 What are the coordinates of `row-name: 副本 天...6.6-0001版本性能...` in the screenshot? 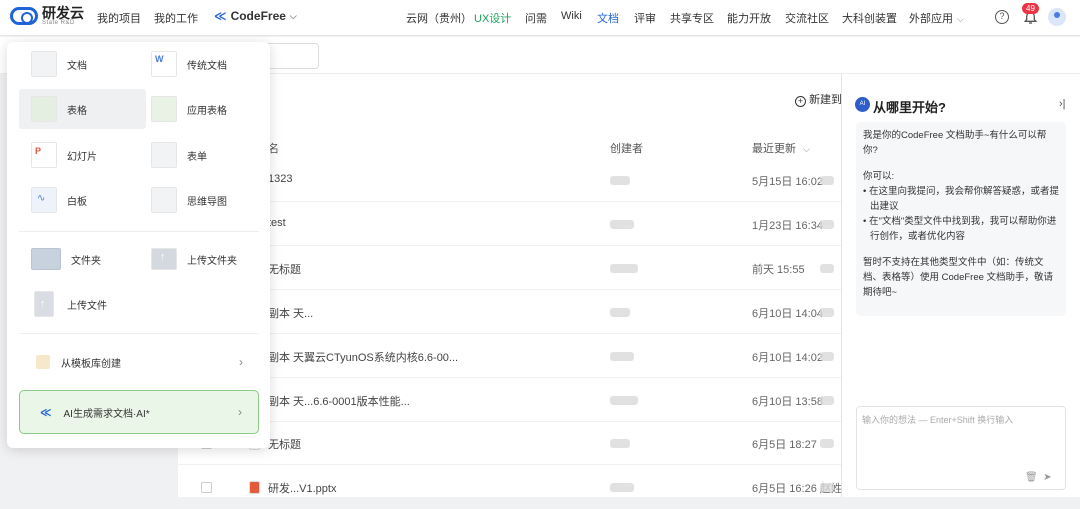 It's located at (339, 401).